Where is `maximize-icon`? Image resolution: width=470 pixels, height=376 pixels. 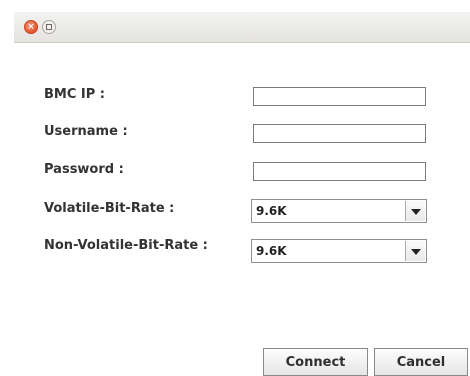
maximize-icon is located at coordinates (49, 27).